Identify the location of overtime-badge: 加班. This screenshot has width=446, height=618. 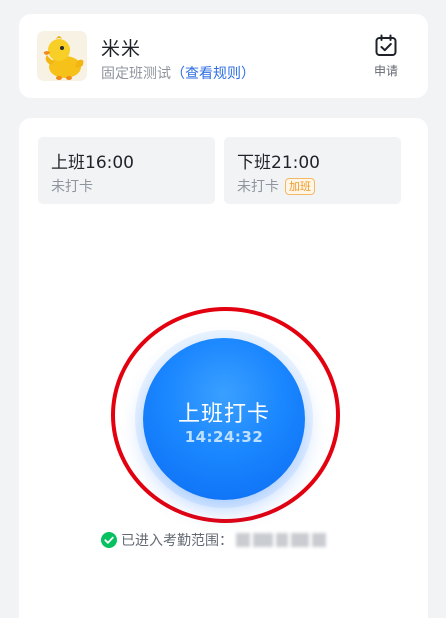
(300, 186).